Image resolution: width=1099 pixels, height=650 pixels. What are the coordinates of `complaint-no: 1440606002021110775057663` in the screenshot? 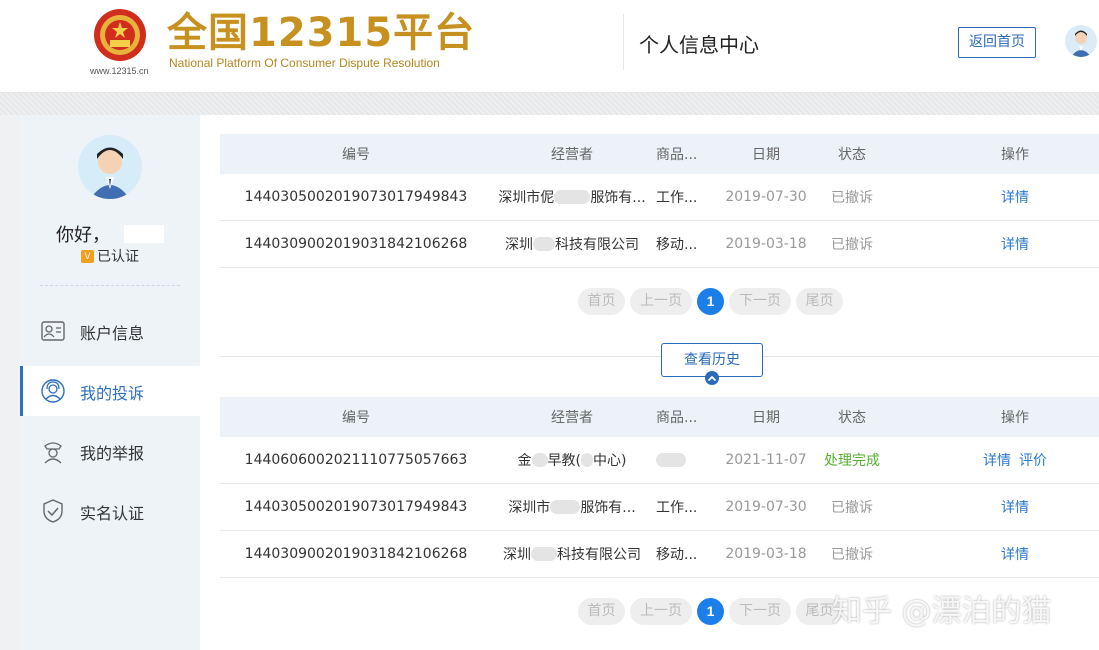 It's located at (356, 460).